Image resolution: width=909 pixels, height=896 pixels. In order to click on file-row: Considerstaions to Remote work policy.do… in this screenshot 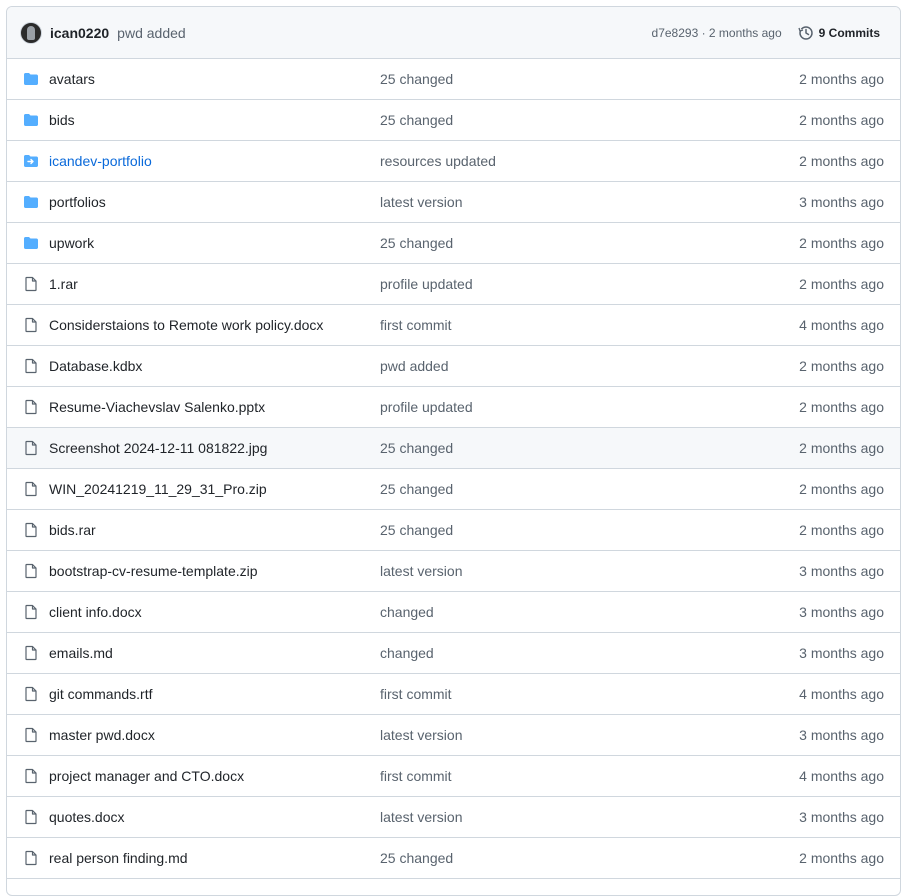, I will do `click(453, 325)`.